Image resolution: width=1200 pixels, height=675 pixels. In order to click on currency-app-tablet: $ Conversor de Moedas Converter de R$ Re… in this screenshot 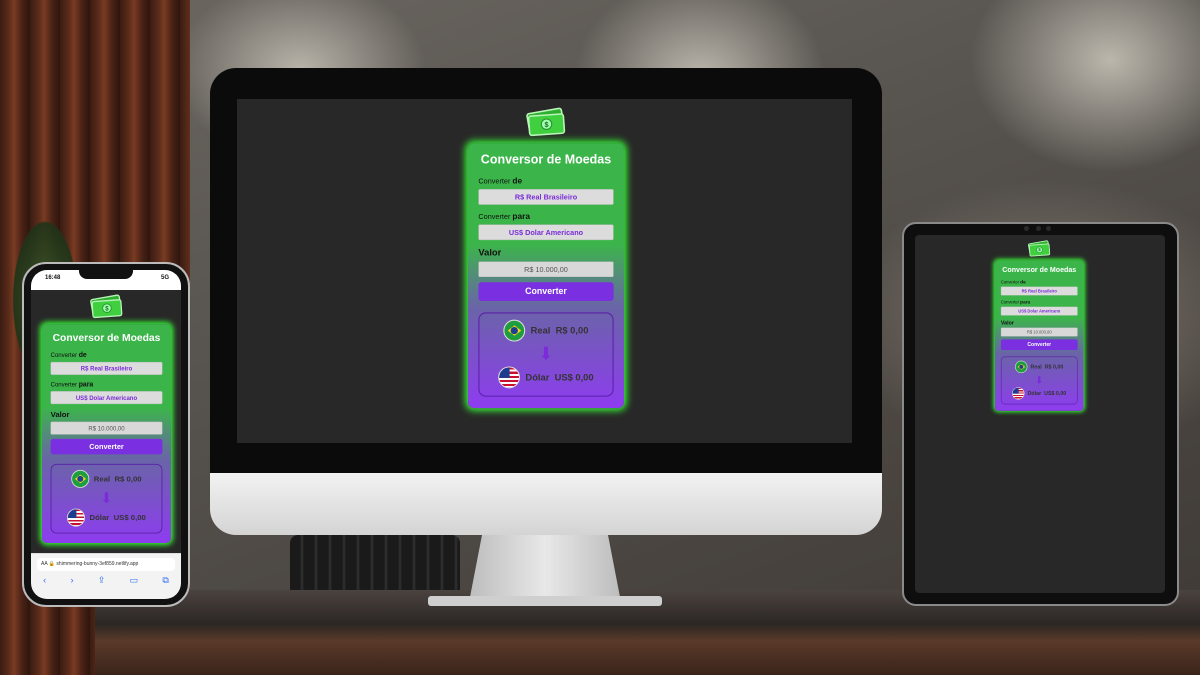, I will do `click(1039, 325)`.